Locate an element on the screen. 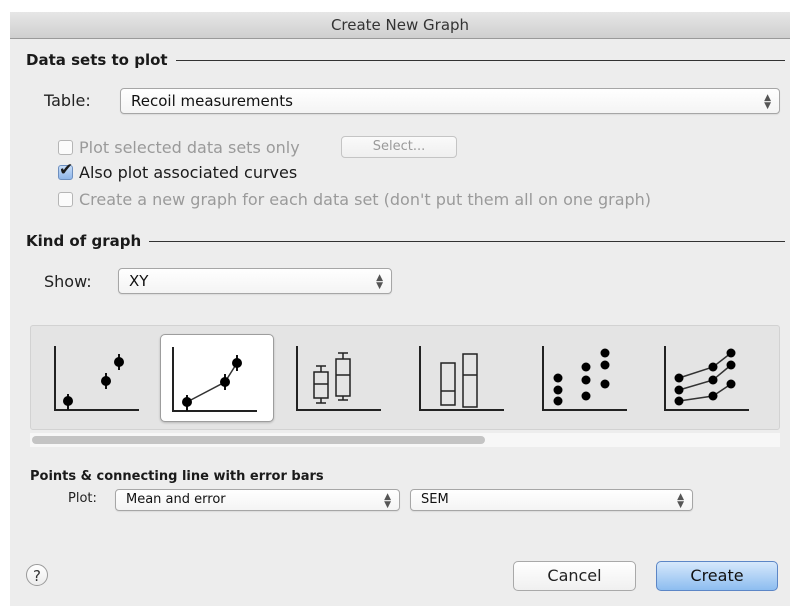 This screenshot has height=606, width=800. gallery-scrollbar-thumb is located at coordinates (258, 440).